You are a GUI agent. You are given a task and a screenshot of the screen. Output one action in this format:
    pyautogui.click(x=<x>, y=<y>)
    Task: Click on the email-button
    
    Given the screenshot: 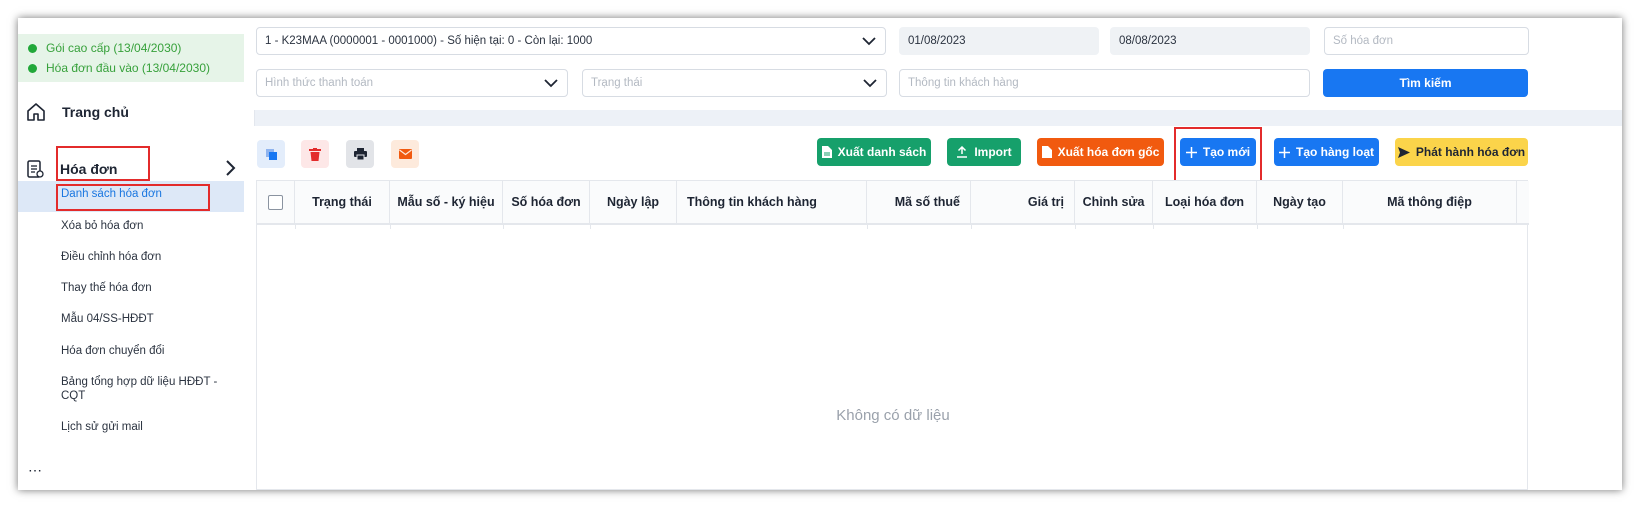 What is the action you would take?
    pyautogui.click(x=405, y=154)
    